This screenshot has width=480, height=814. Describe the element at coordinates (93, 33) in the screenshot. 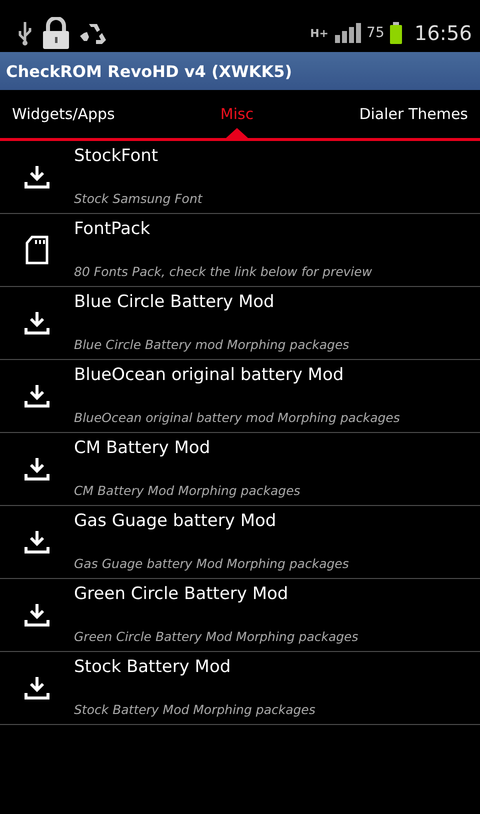

I see `recycle-icon` at that location.